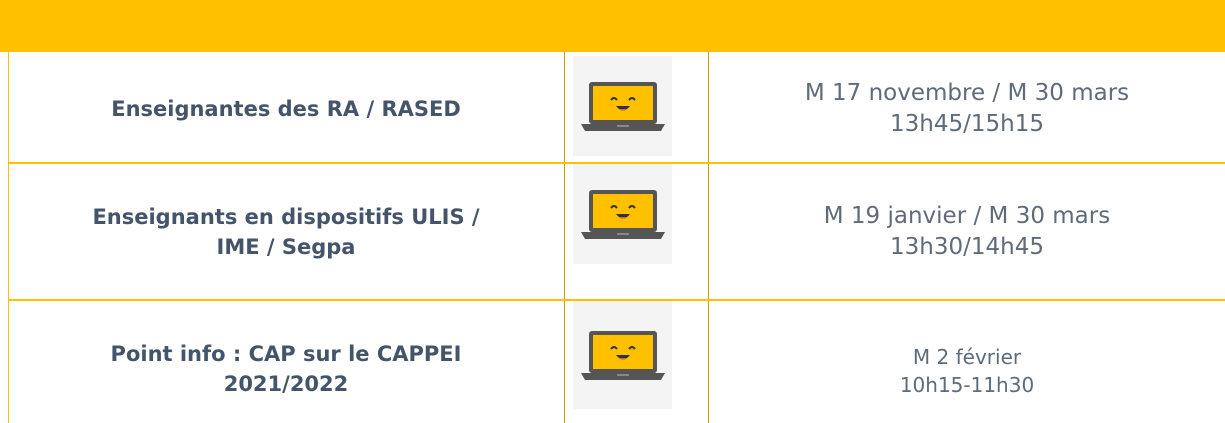  I want to click on row-date: M 2 février 10h15-11h30, so click(967, 371).